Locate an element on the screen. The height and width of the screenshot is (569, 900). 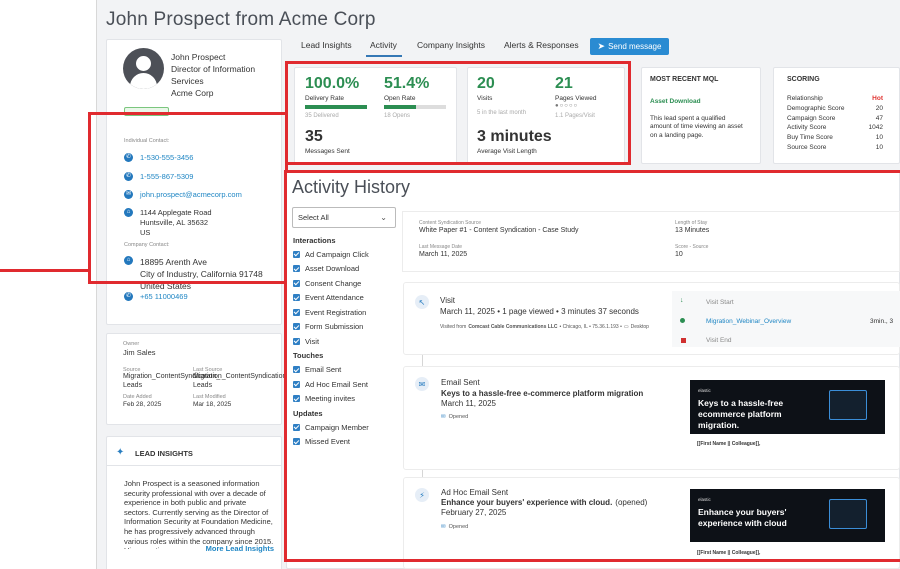
company-phone-row: ✆ +65 11000469 is located at coordinates (156, 296).